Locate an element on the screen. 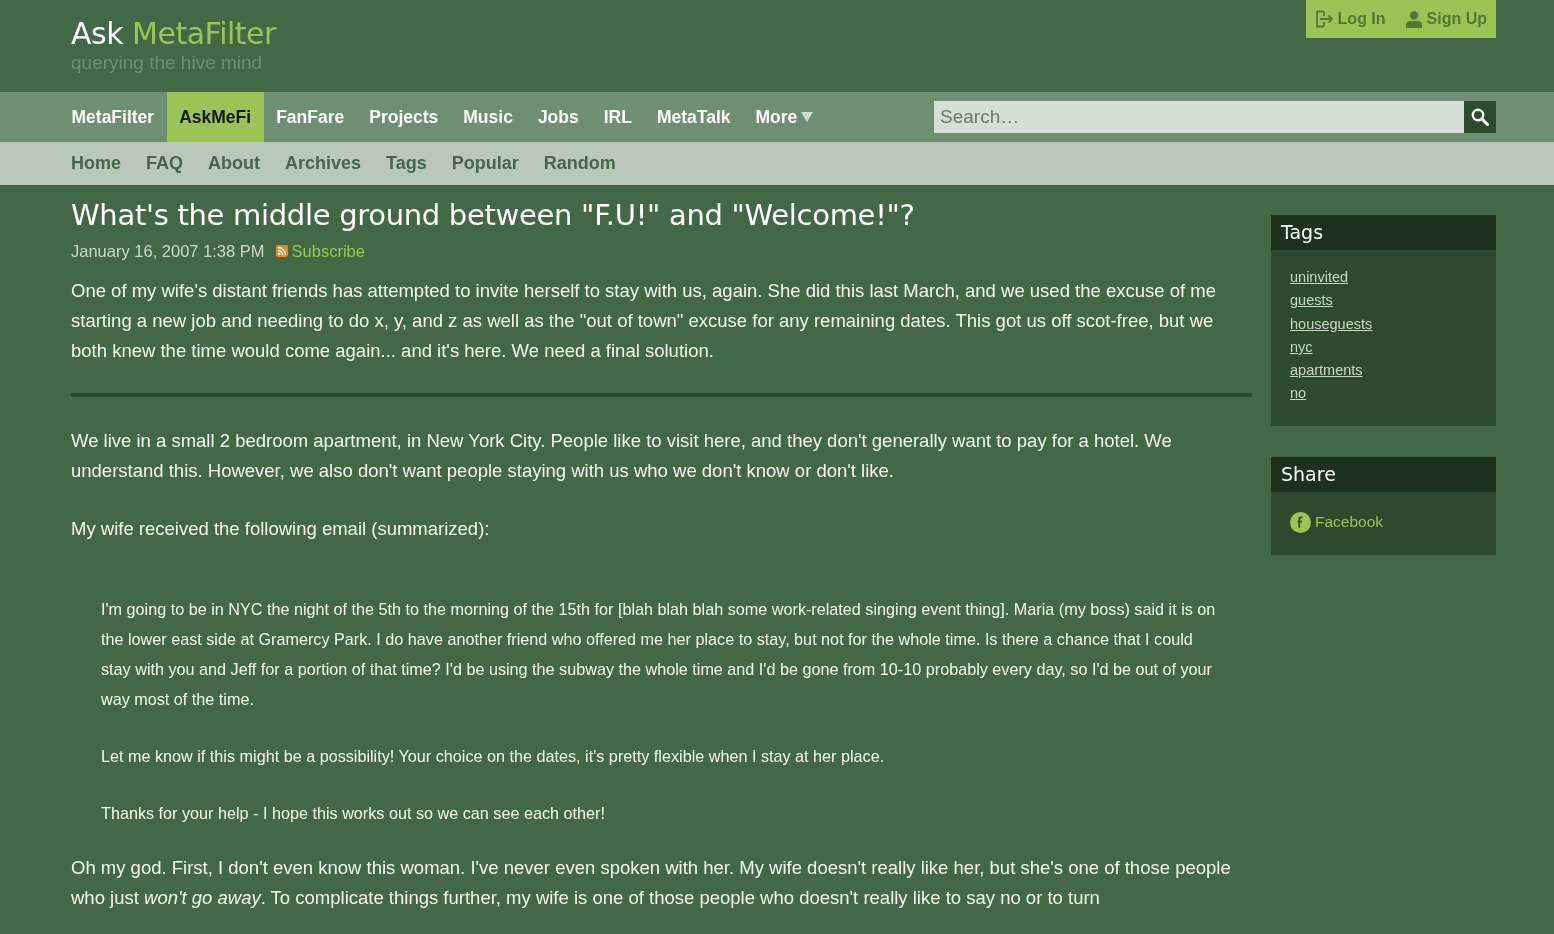 Image resolution: width=1554 pixels, height=934 pixels. tag-link: houseguests is located at coordinates (1331, 324).